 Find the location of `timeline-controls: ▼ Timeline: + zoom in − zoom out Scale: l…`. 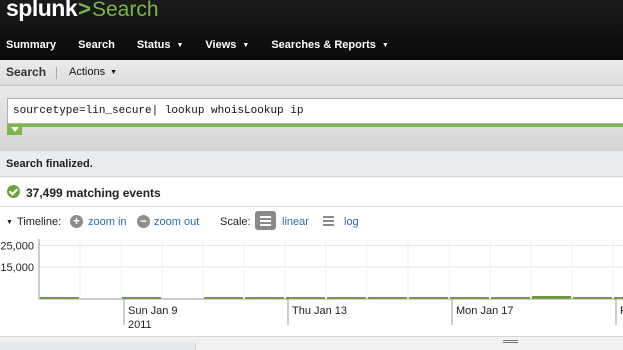

timeline-controls: ▼ Timeline: + zoom in − zoom out Scale: l… is located at coordinates (311, 223).